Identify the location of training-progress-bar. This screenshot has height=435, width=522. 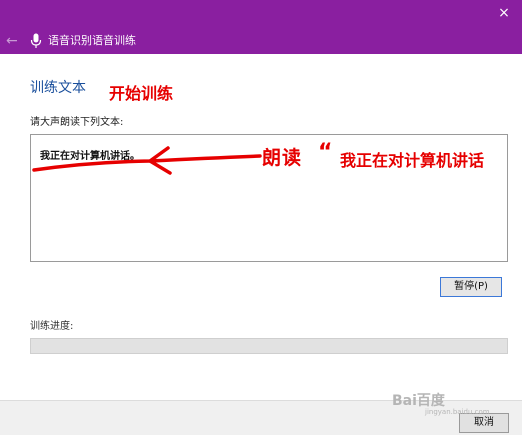
(269, 346).